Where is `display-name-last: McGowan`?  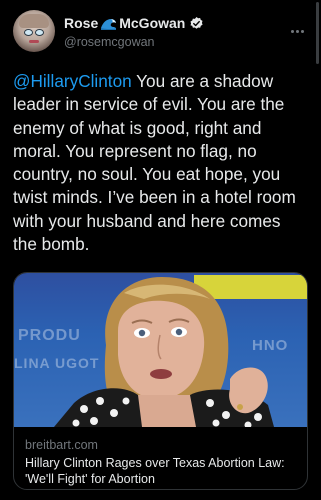 display-name-last: McGowan is located at coordinates (152, 23).